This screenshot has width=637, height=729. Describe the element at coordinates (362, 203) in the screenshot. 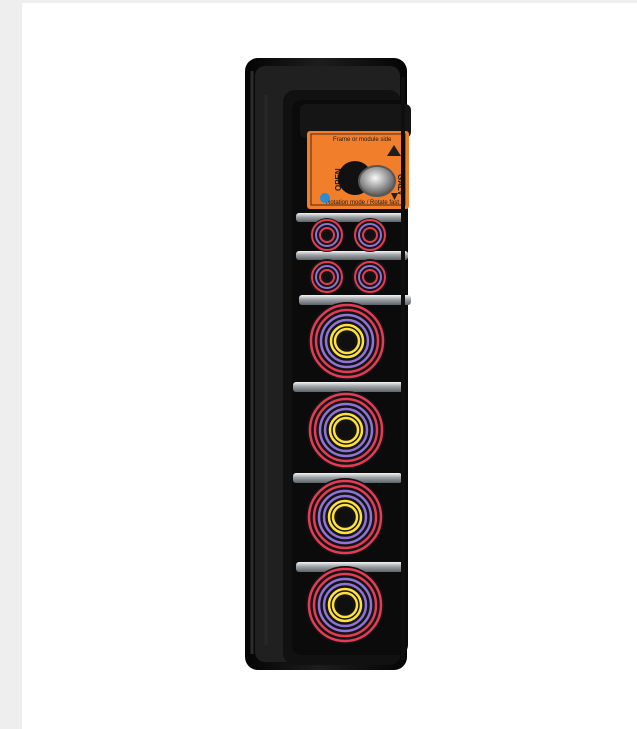

I see `label-bottom-text: Rotation mode / Rotate fast` at that location.